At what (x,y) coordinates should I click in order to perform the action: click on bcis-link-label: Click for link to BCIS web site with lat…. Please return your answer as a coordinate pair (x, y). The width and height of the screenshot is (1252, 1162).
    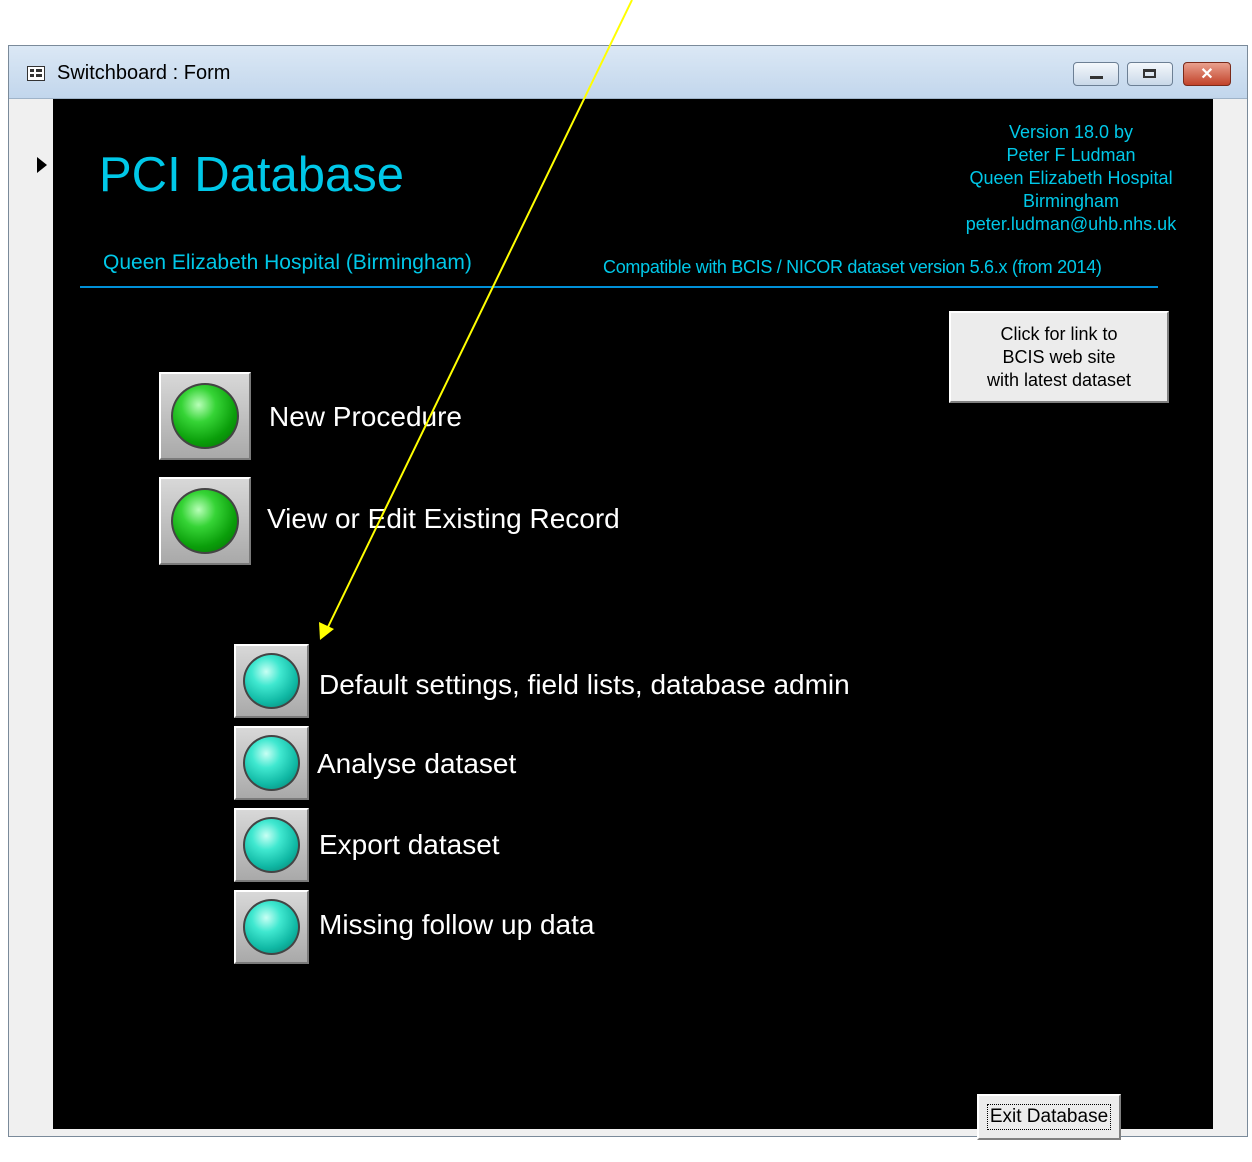
    Looking at the image, I should click on (1059, 357).